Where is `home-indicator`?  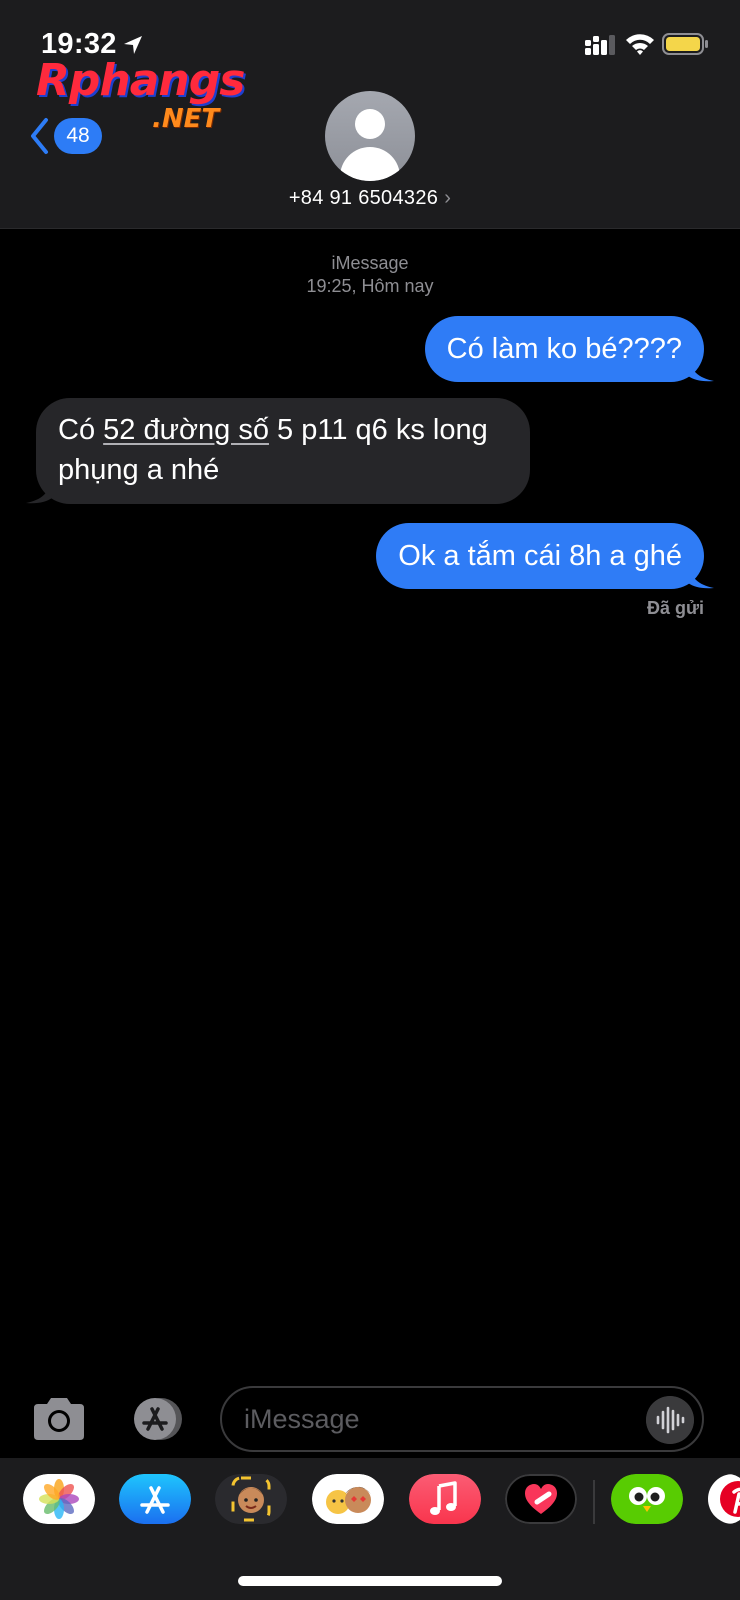 home-indicator is located at coordinates (370, 1581).